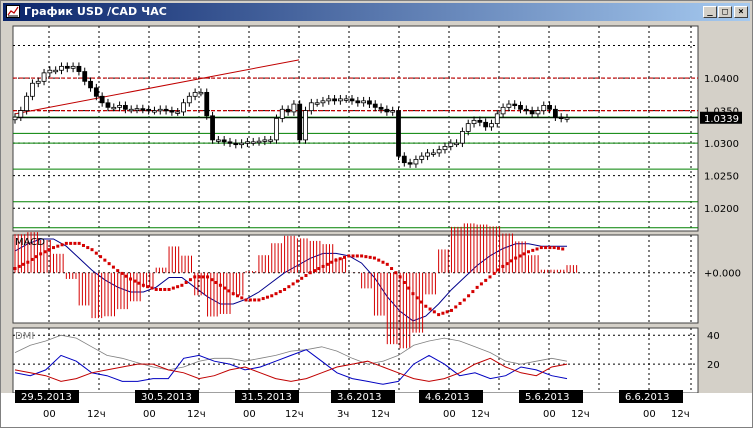 Image resolution: width=753 pixels, height=428 pixels. What do you see at coordinates (355, 360) in the screenshot?
I see `dmi-panel` at bounding box center [355, 360].